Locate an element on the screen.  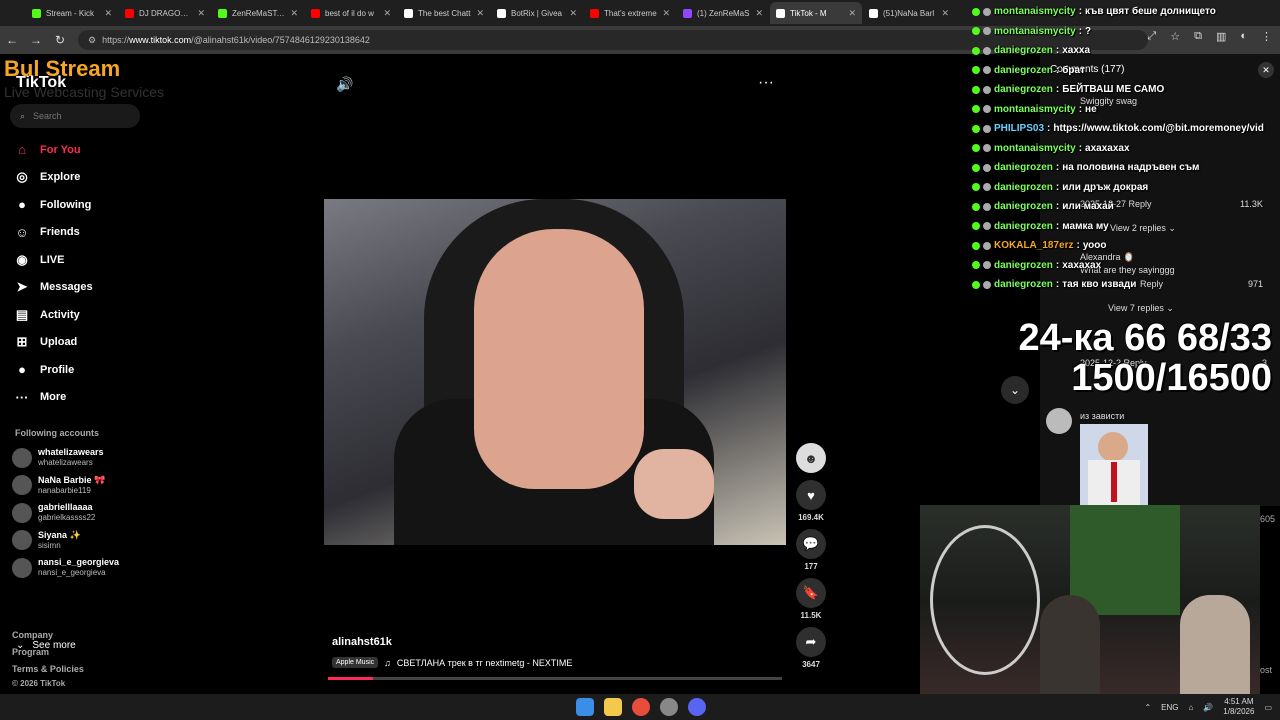
volume-tray-icon: 🔊 is located at coordinates (1208, 707).